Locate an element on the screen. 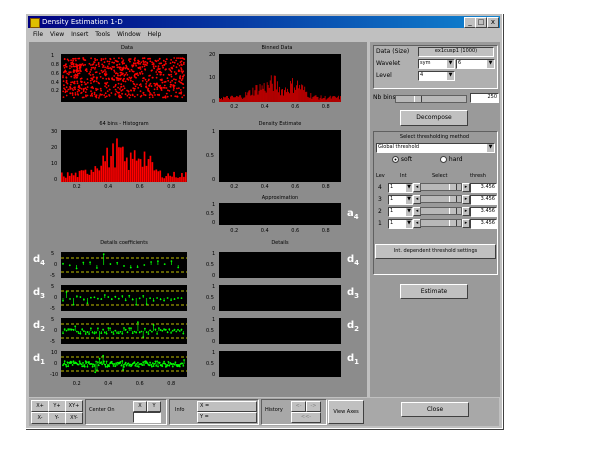 This screenshot has height=450, width=600. hist-xticks: 0.2 0.4 0.6 0.8 is located at coordinates (124, 187).